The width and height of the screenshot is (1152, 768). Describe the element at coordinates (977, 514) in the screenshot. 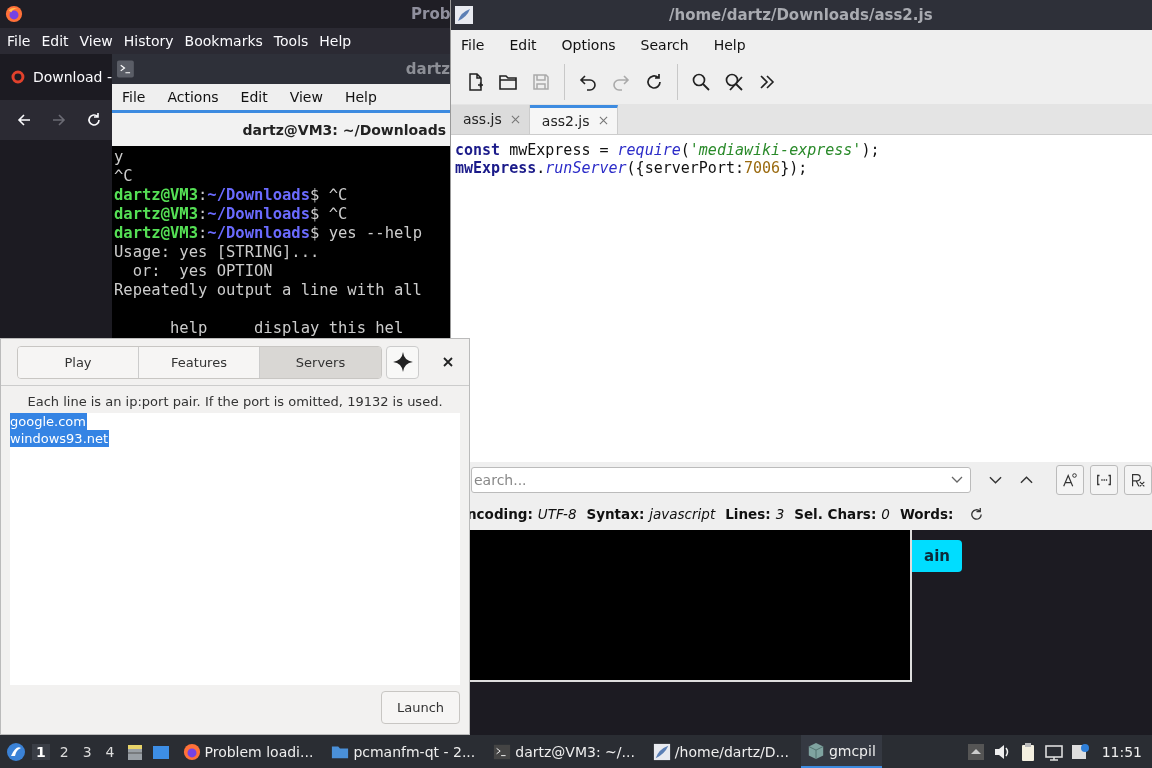

I see `refresh-icon` at that location.